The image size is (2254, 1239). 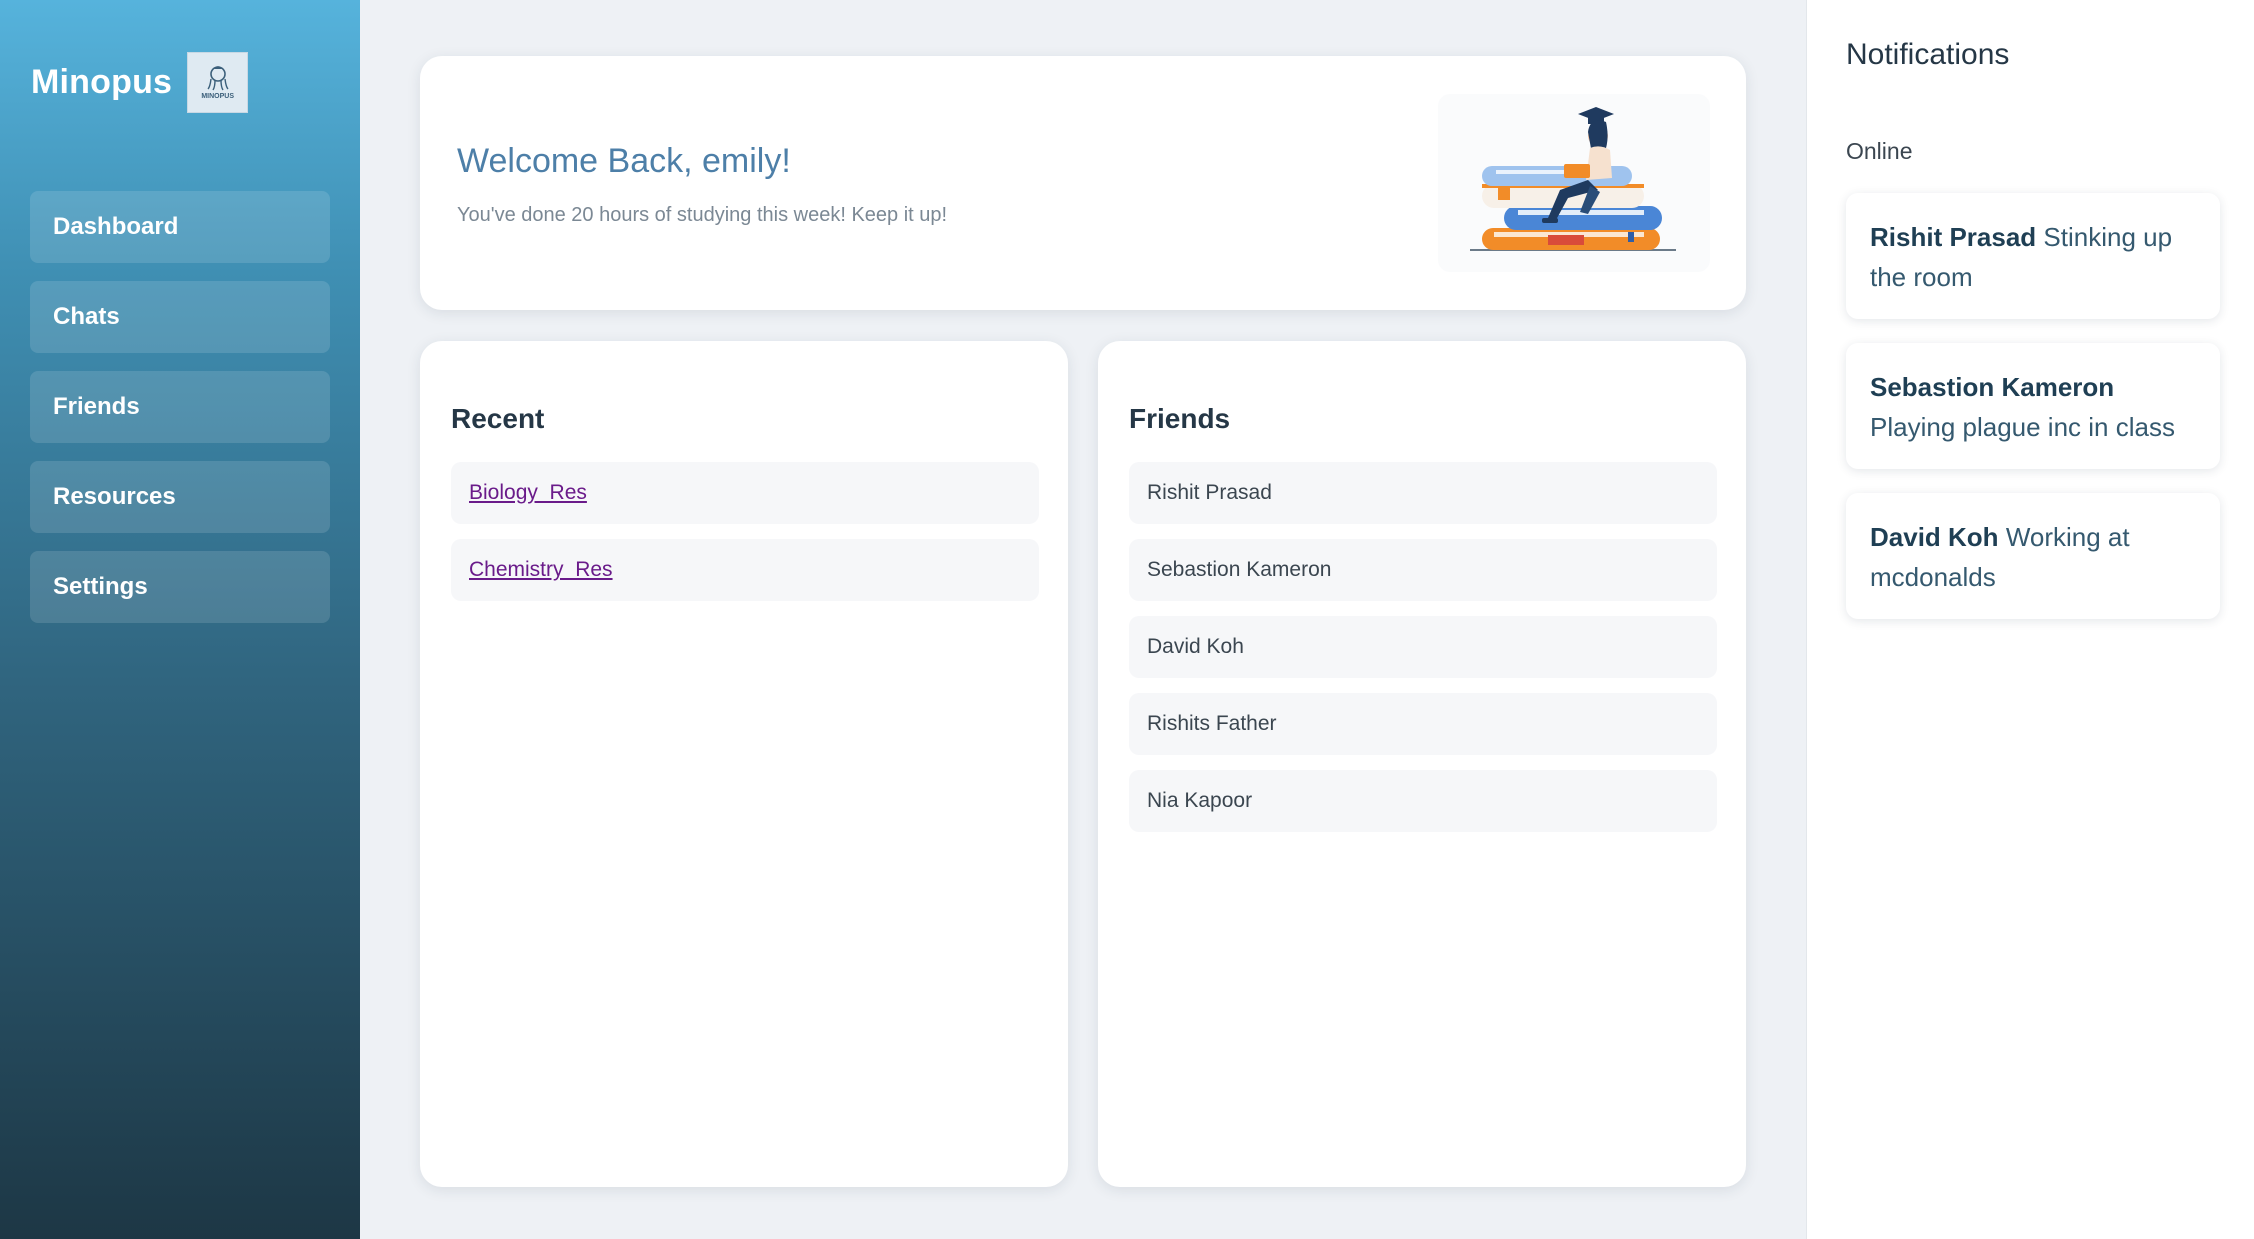 I want to click on notification-name: David Koh, so click(x=1934, y=537).